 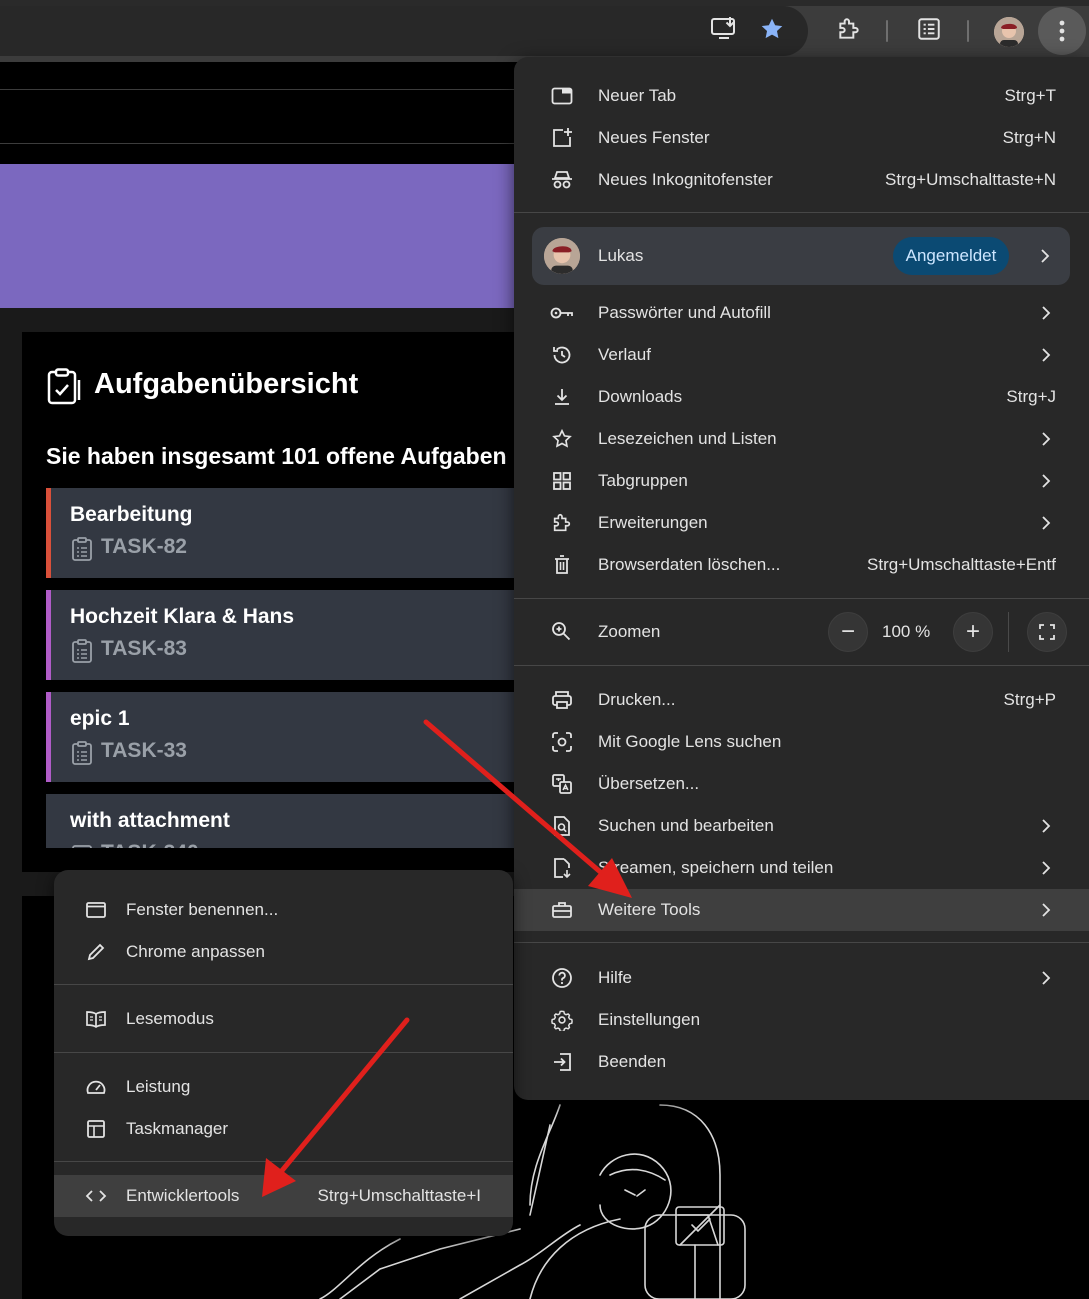 I want to click on menu-item-label: Weitere Tools, so click(x=649, y=909).